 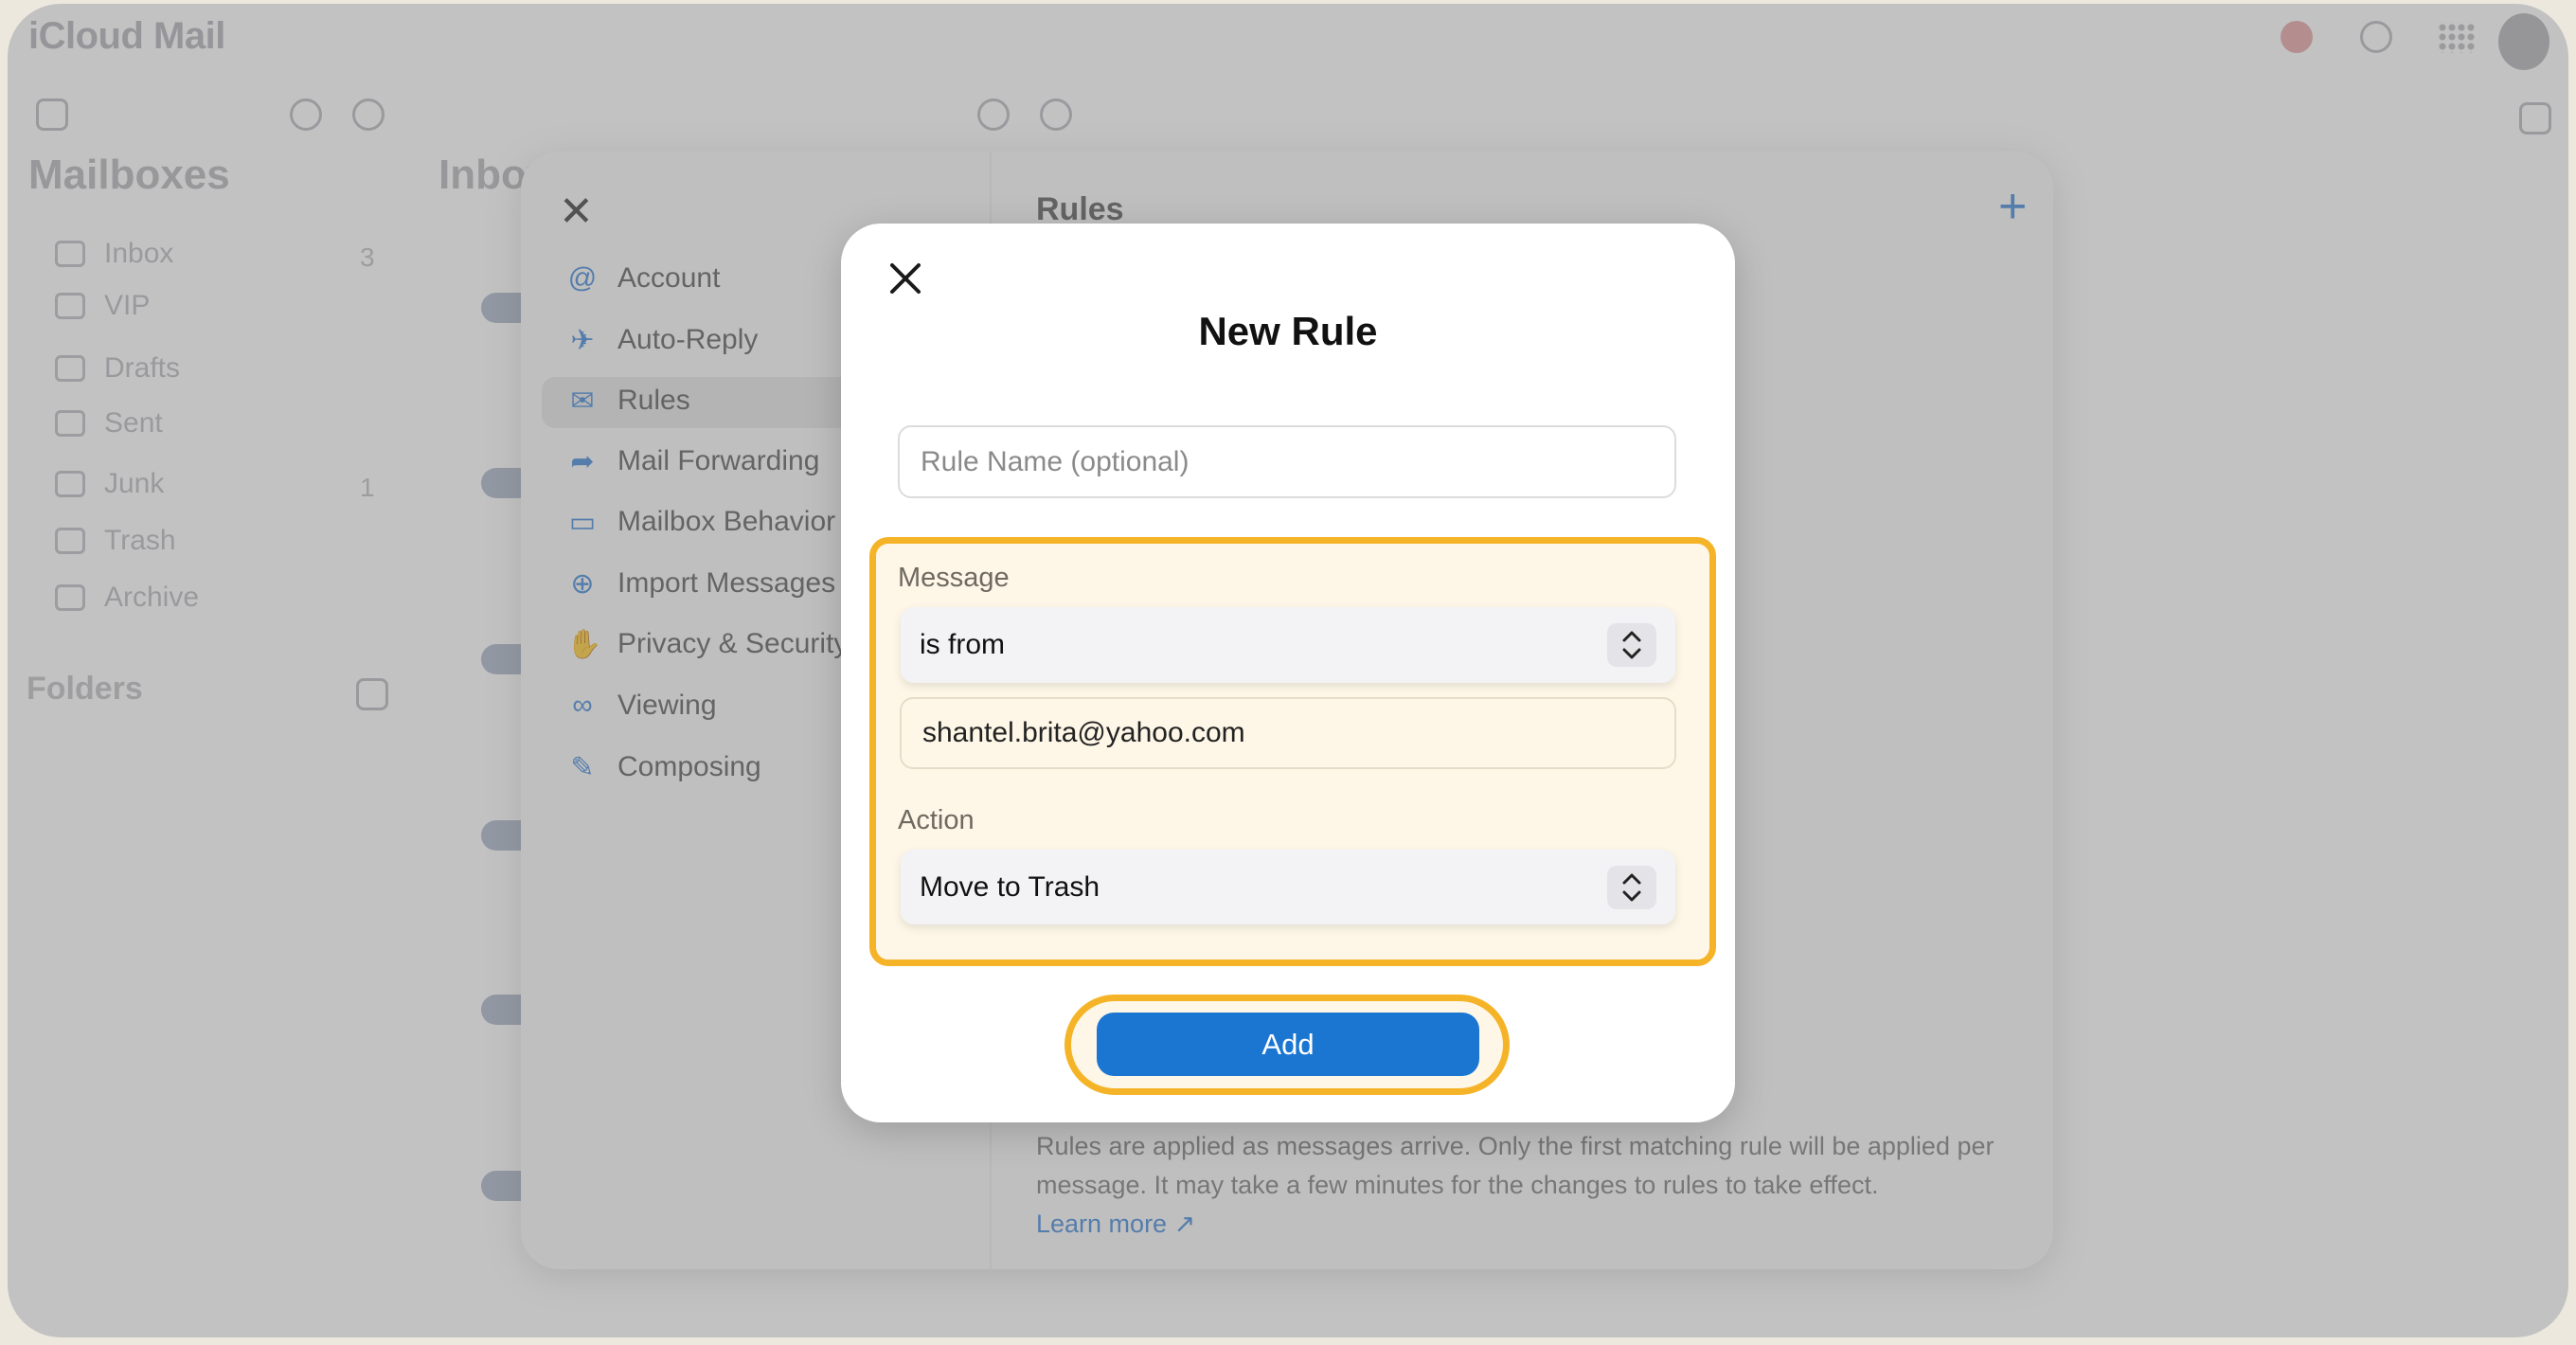 What do you see at coordinates (1010, 887) in the screenshot?
I see `action-value: Move to Trash` at bounding box center [1010, 887].